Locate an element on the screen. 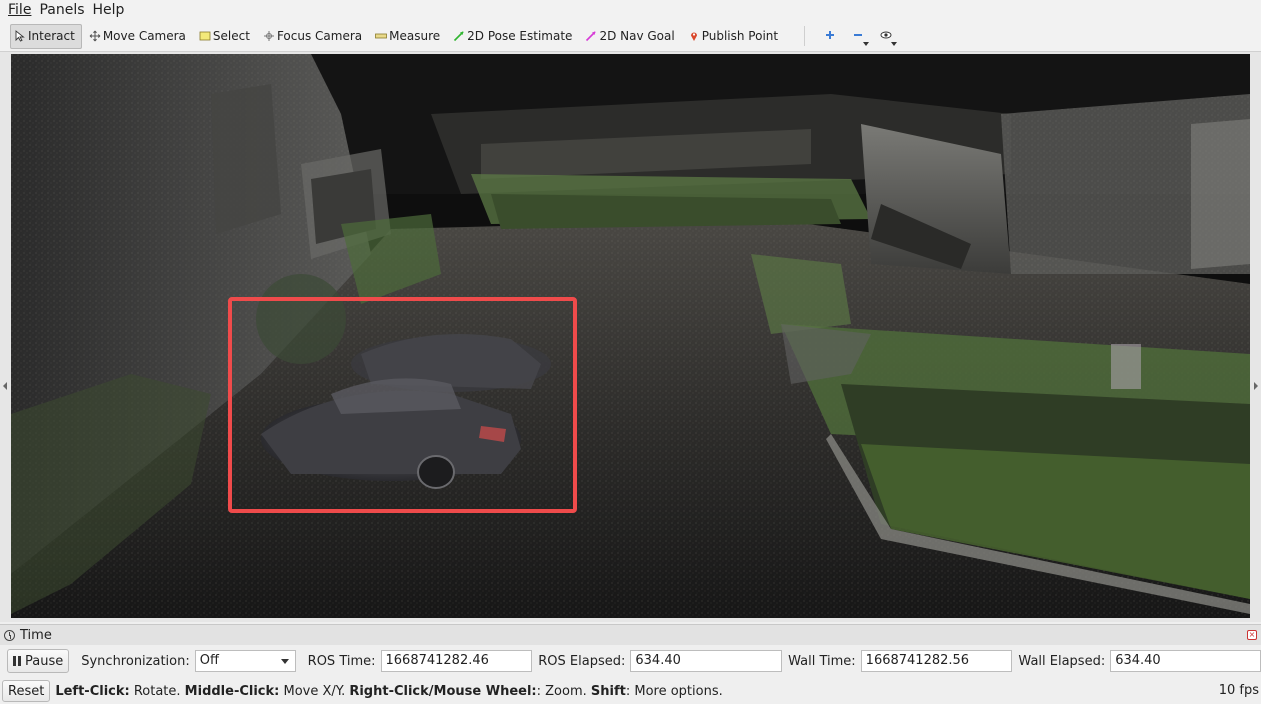 Image resolution: width=1261 pixels, height=704 pixels. wall-elapsed-label: Wall Elapsed: is located at coordinates (1062, 661).